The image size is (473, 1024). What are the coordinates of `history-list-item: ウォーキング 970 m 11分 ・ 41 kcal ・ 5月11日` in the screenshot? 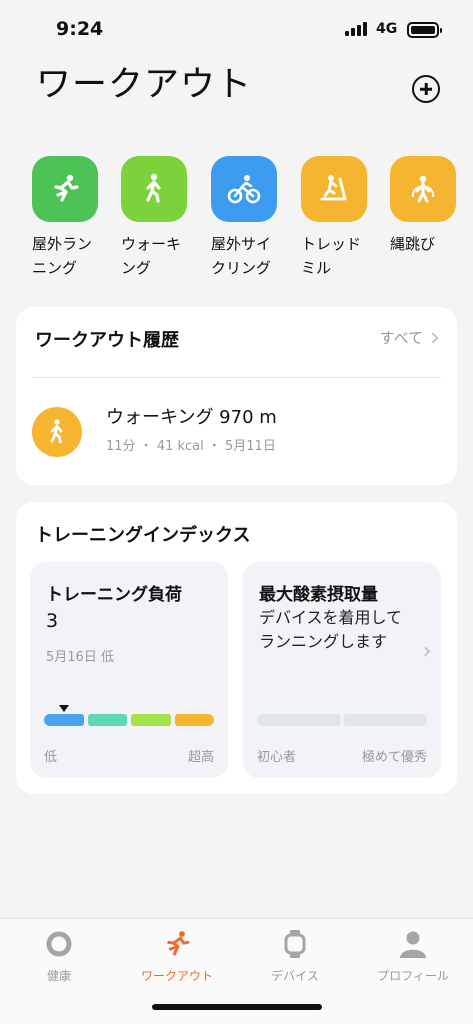 It's located at (236, 433).